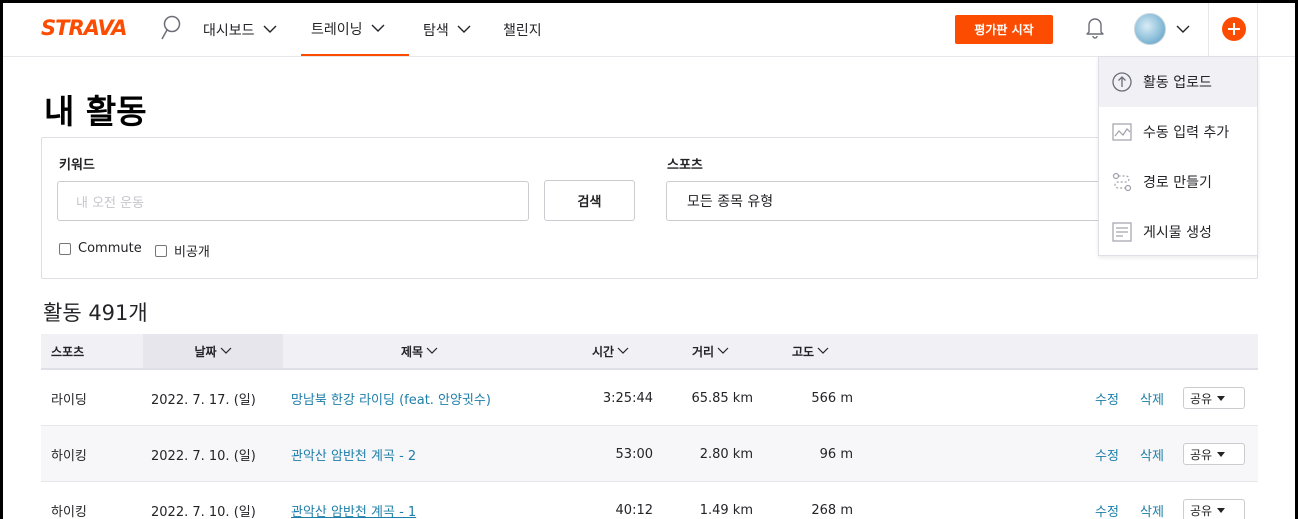  What do you see at coordinates (685, 165) in the screenshot?
I see `sport-label: 스포츠` at bounding box center [685, 165].